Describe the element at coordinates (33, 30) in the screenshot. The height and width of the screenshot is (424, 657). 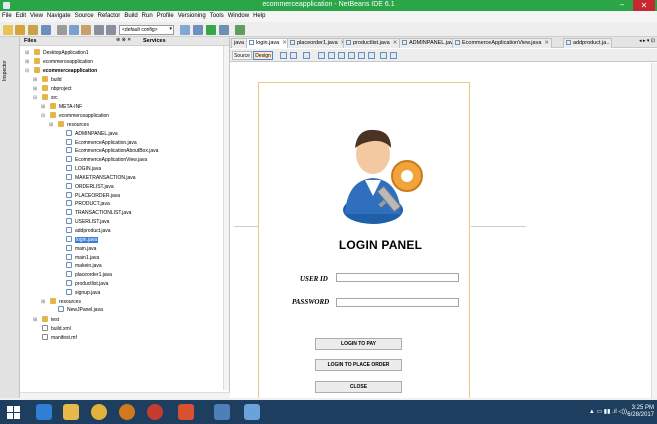
I see `open-project-icon` at that location.